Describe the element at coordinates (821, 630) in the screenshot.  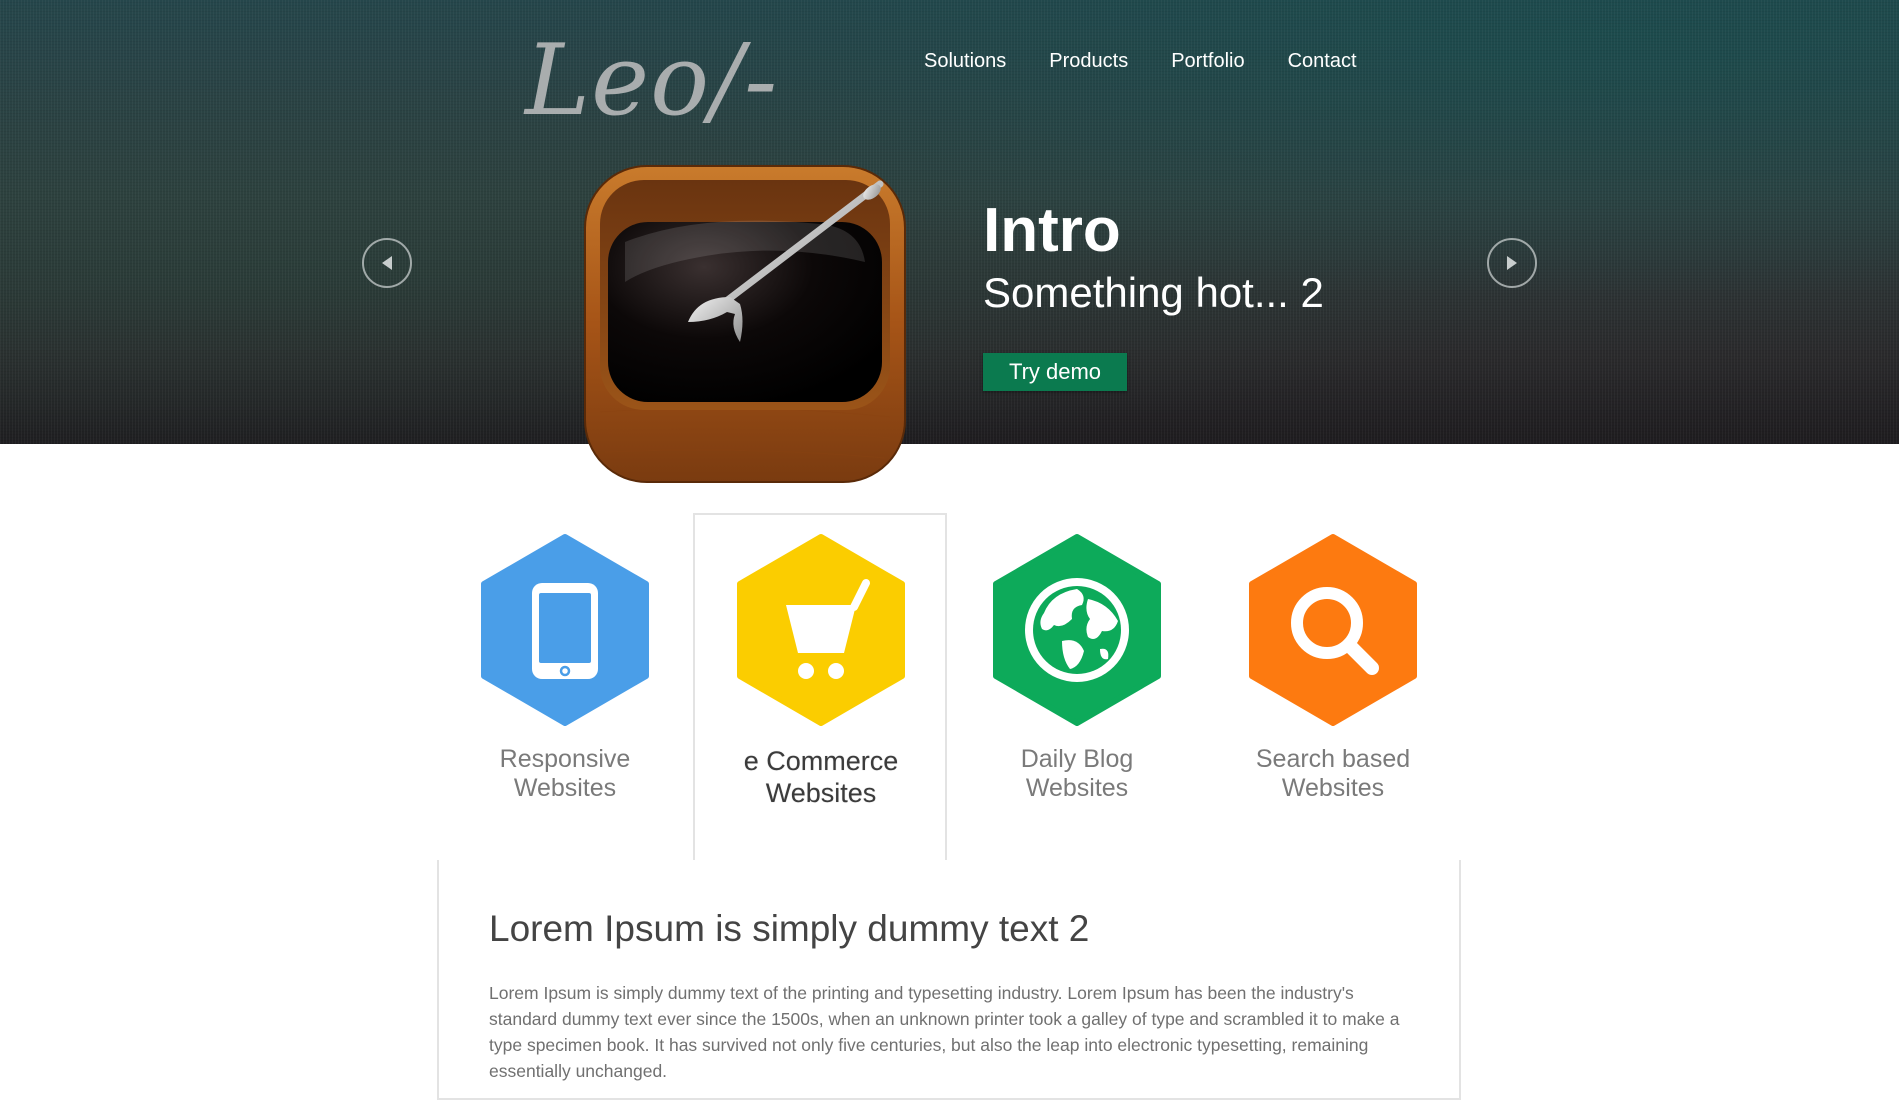
I see `shopping-cart-icon` at that location.